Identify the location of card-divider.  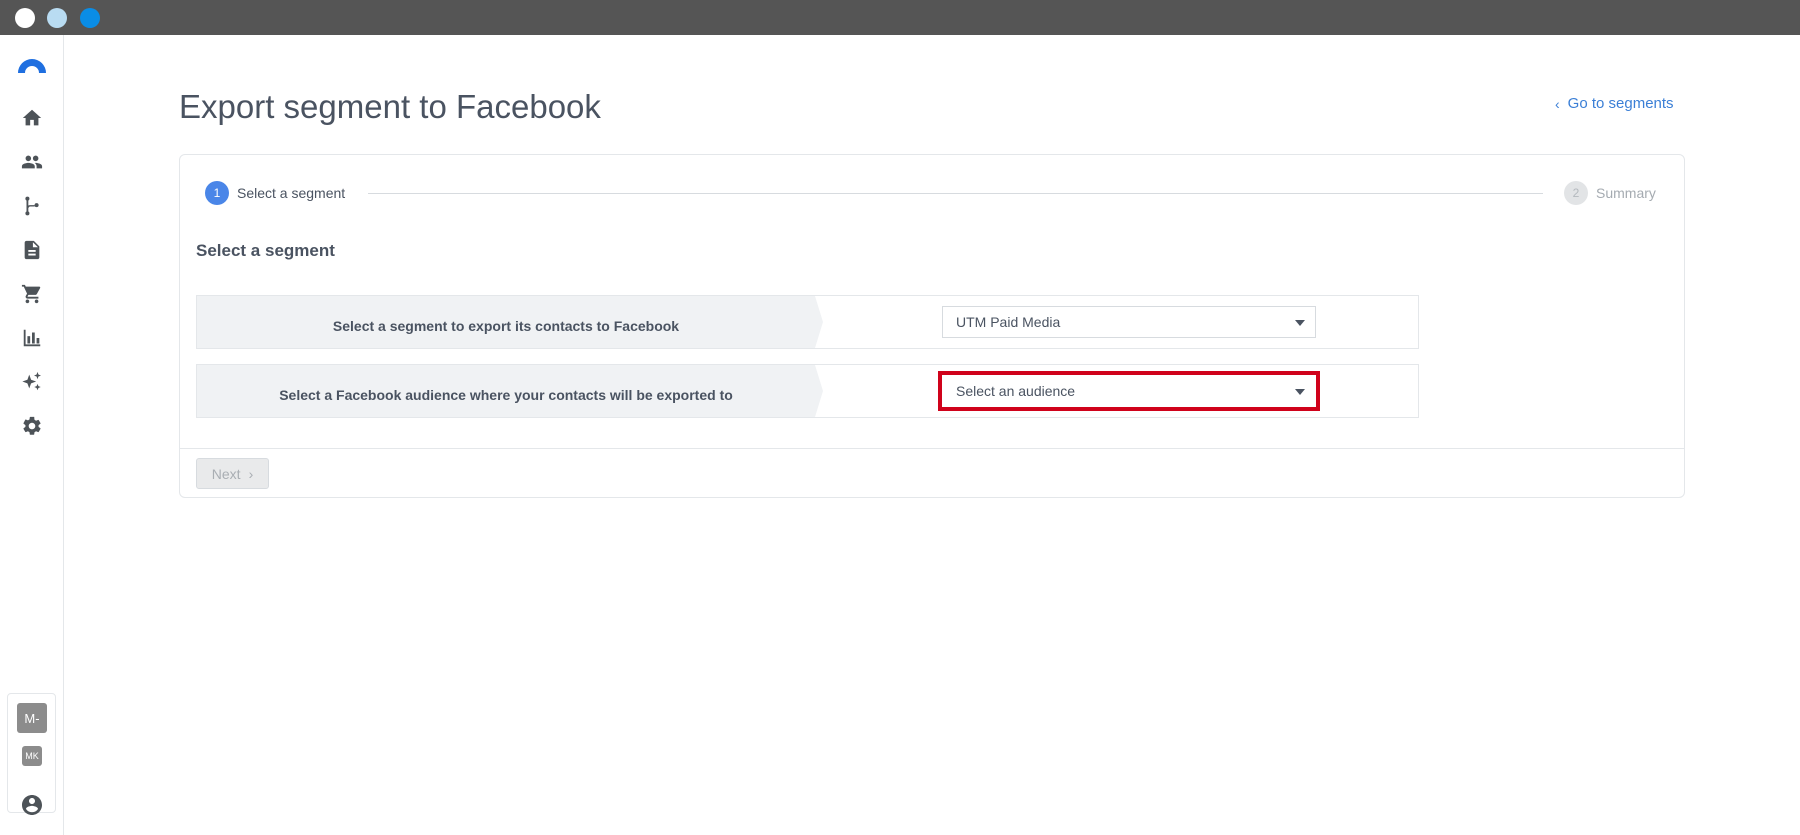
(932, 448).